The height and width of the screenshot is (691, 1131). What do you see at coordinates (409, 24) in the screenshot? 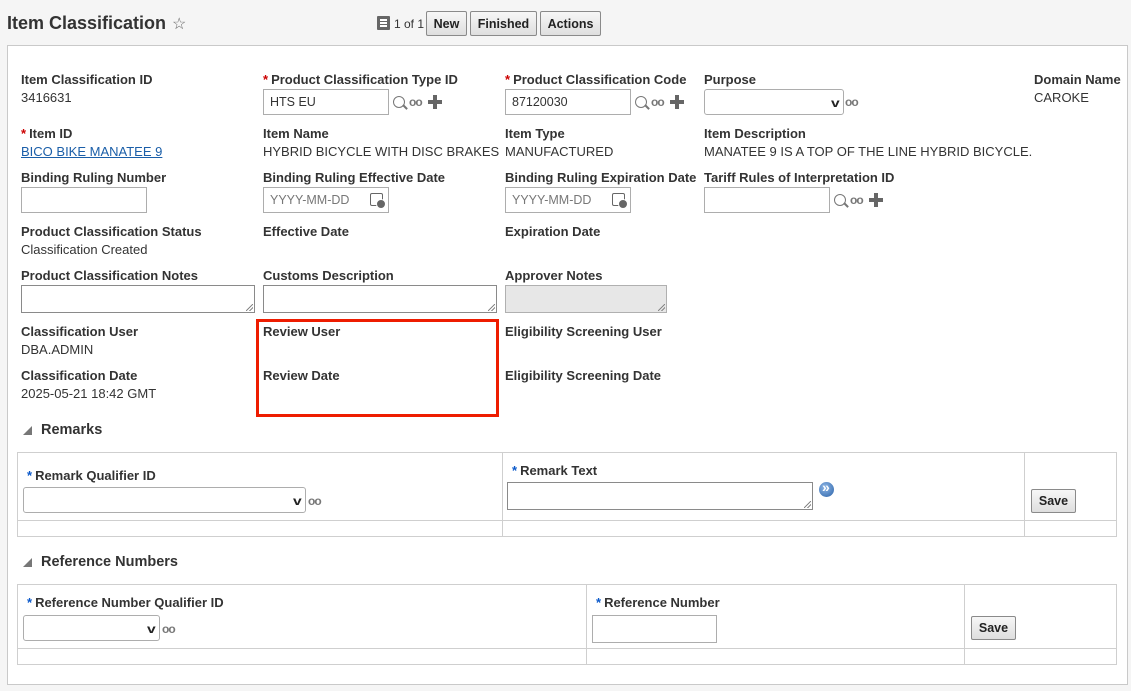
I see `pager-count: 1 of 1` at bounding box center [409, 24].